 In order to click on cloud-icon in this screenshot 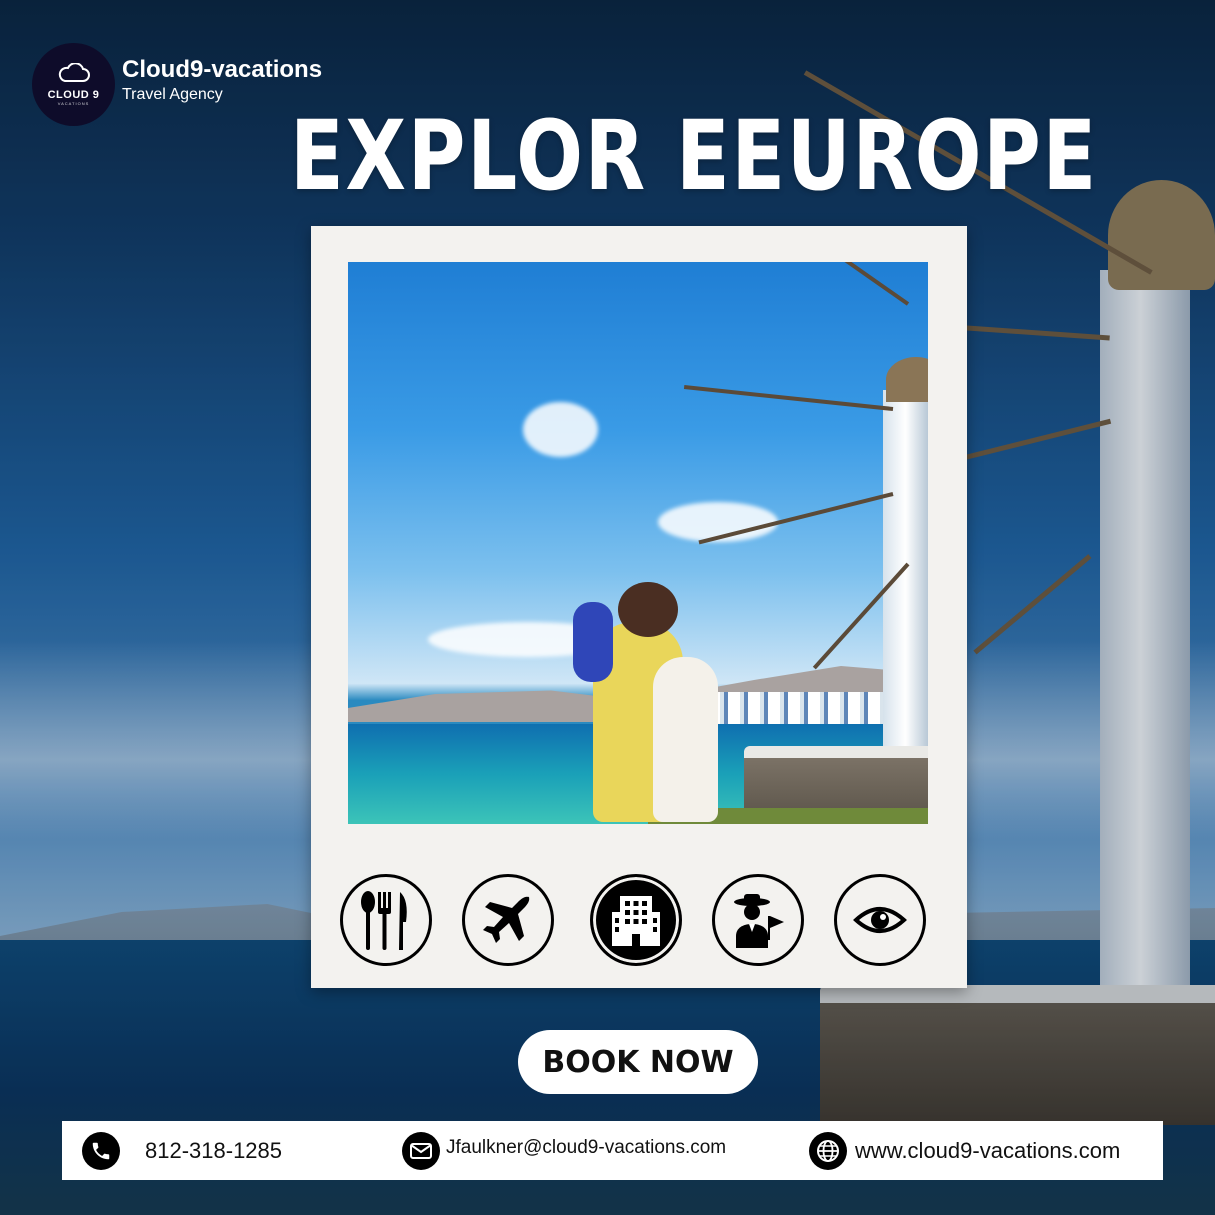, I will do `click(74, 74)`.